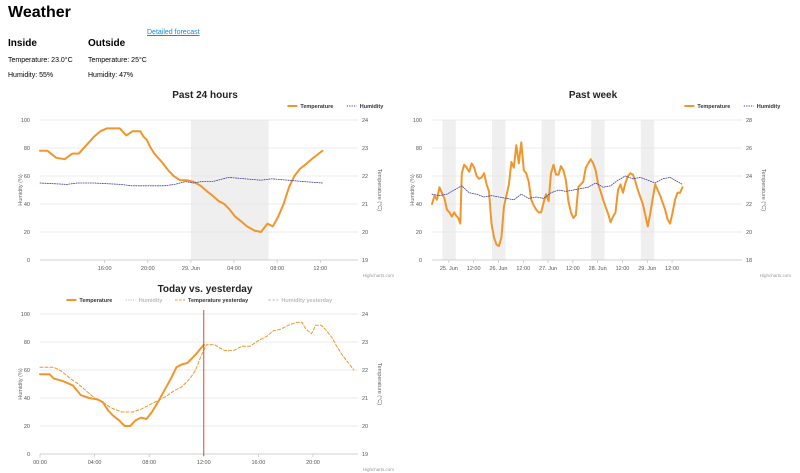 The image size is (800, 473). Describe the element at coordinates (749, 149) in the screenshot. I see `y2-tick-label: 26` at that location.